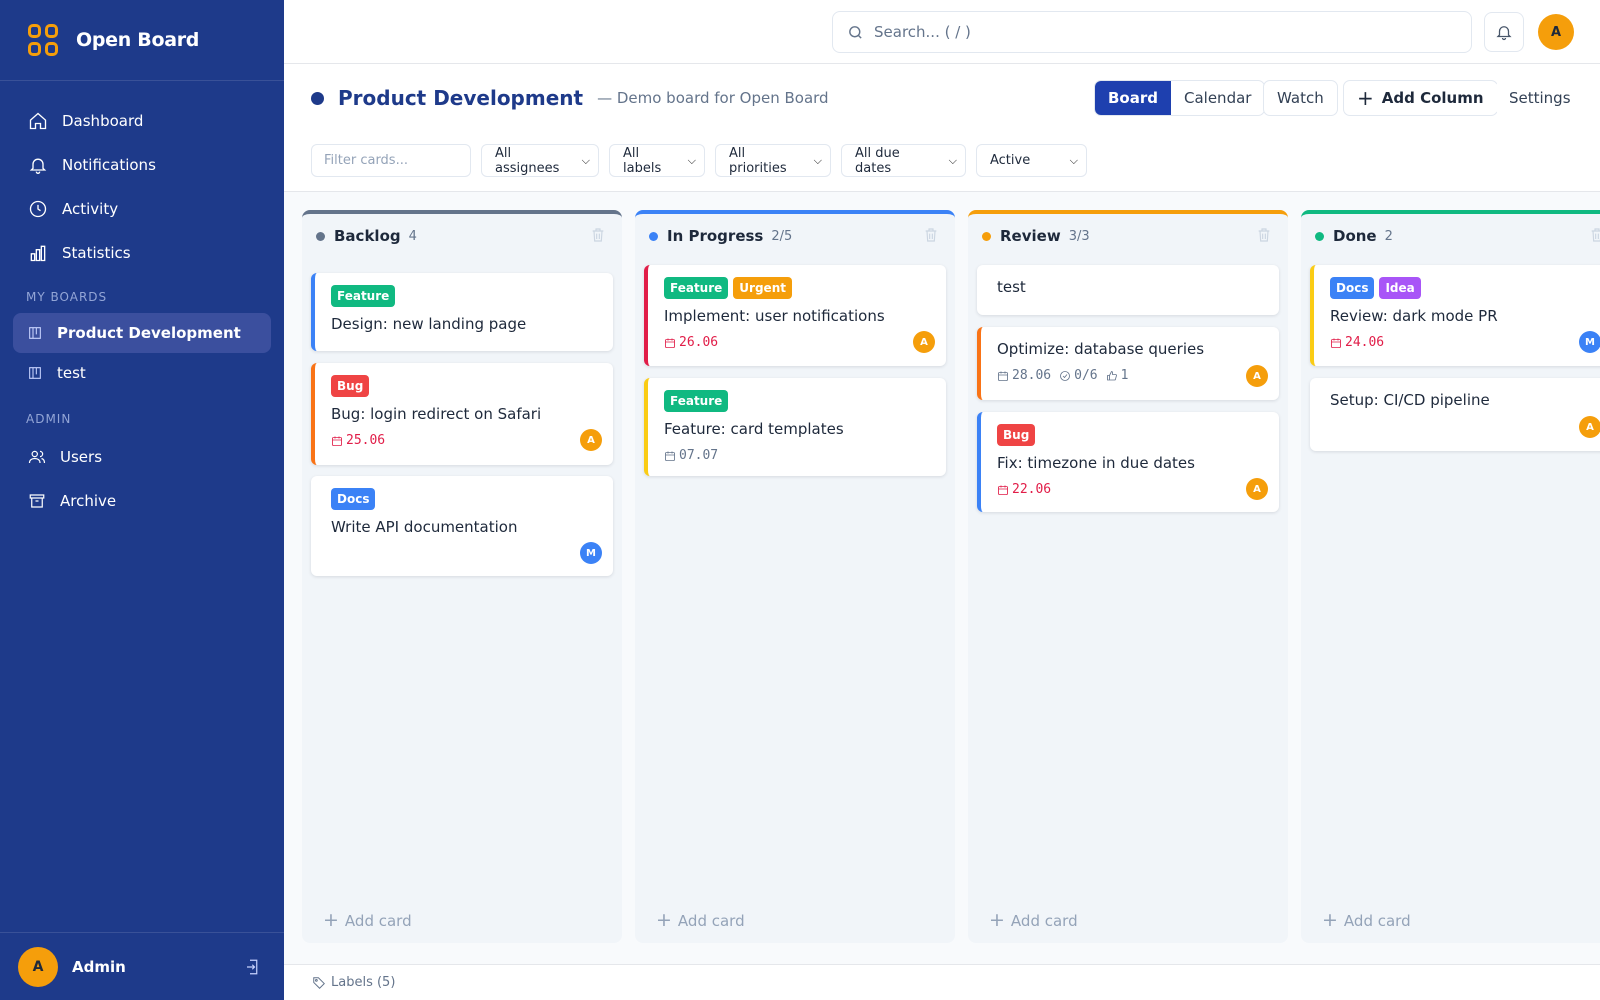 Image resolution: width=1600 pixels, height=1000 pixels. What do you see at coordinates (49, 419) in the screenshot?
I see `admin-heading: ADMIN` at bounding box center [49, 419].